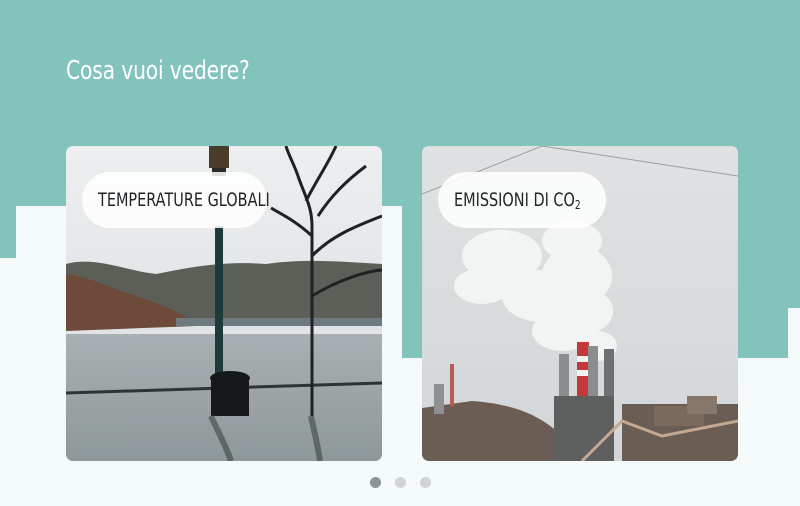 The image size is (800, 506). Describe the element at coordinates (158, 71) in the screenshot. I see `section-heading: Cosa vuoi vedere?` at that location.